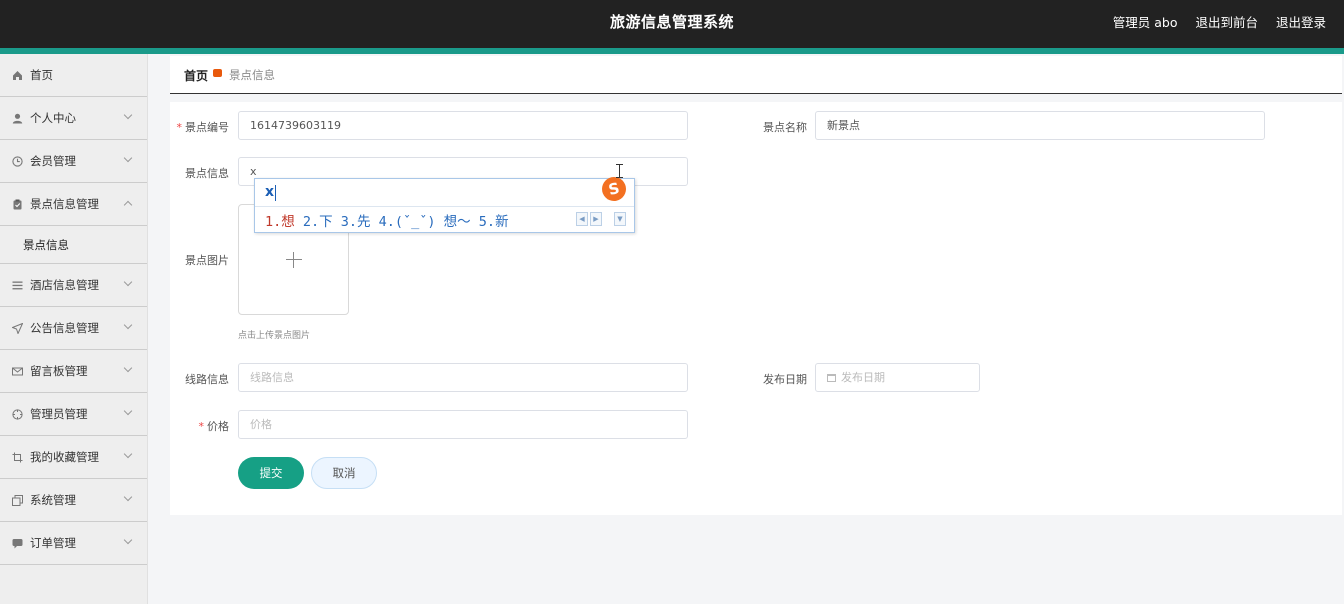  Describe the element at coordinates (217, 73) in the screenshot. I see `breadcrumb-separator-icon` at that location.